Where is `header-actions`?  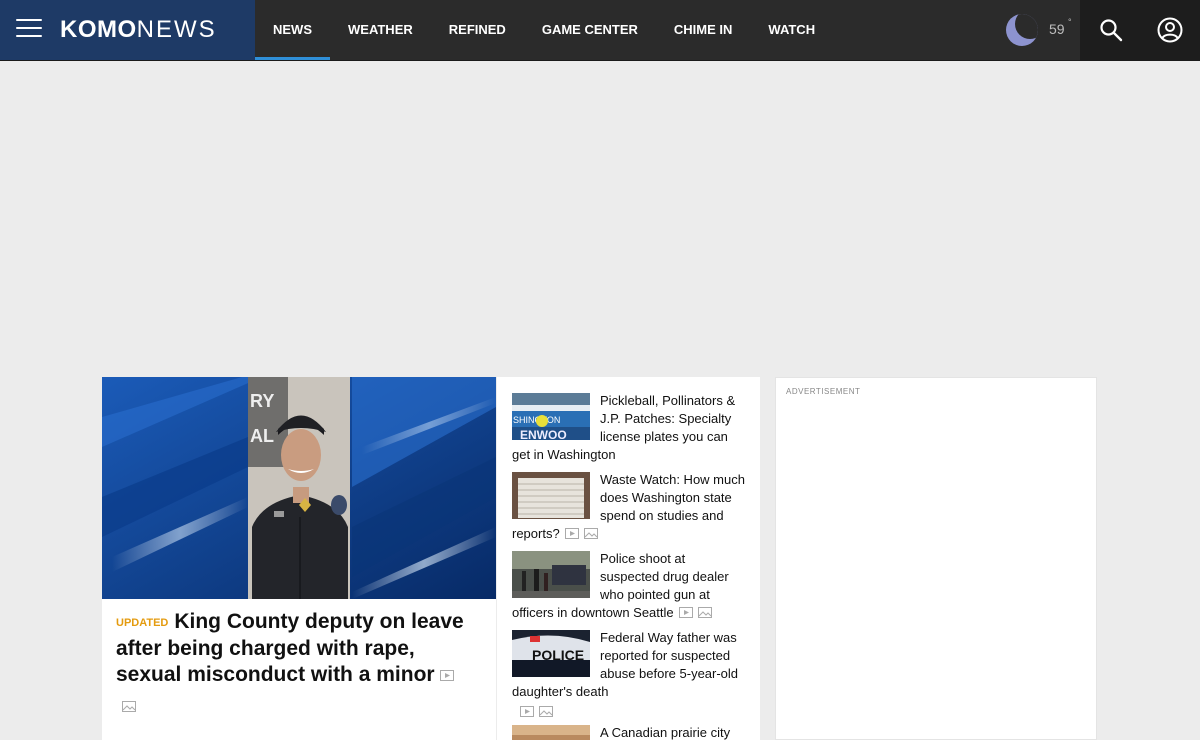
header-actions is located at coordinates (1140, 30).